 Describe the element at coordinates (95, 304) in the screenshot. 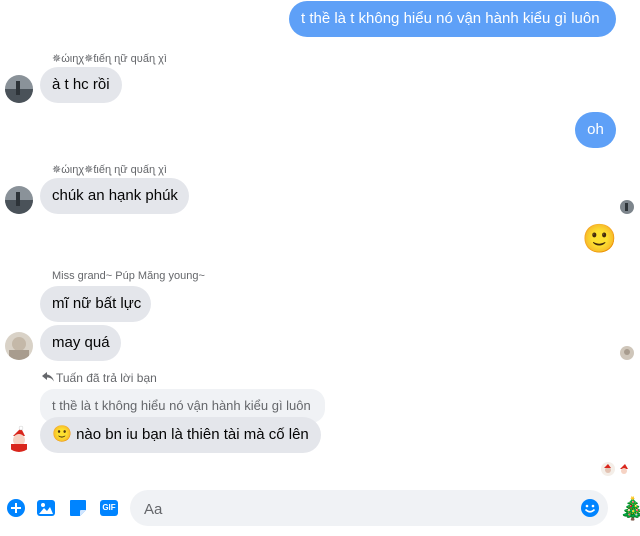

I see `incoming-message: mĩ nữ bất lực` at that location.